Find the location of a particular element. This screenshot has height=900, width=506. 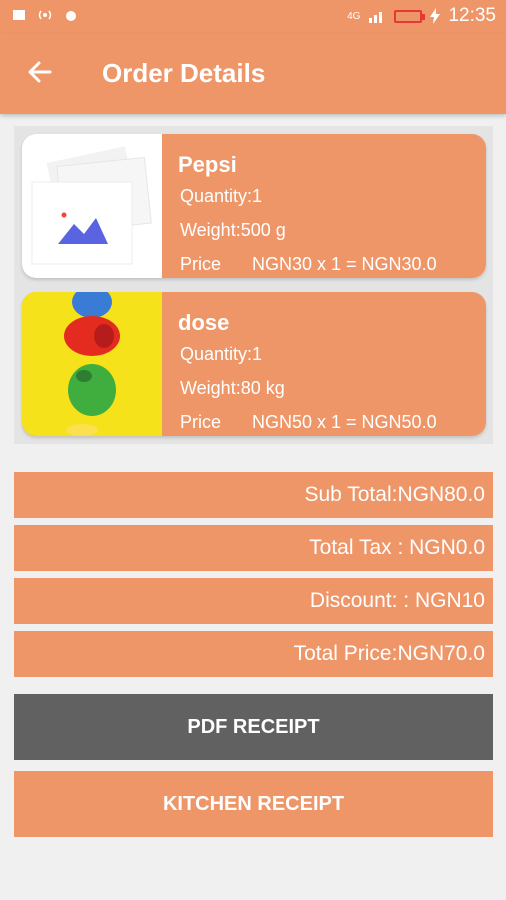

product-photo is located at coordinates (92, 364).